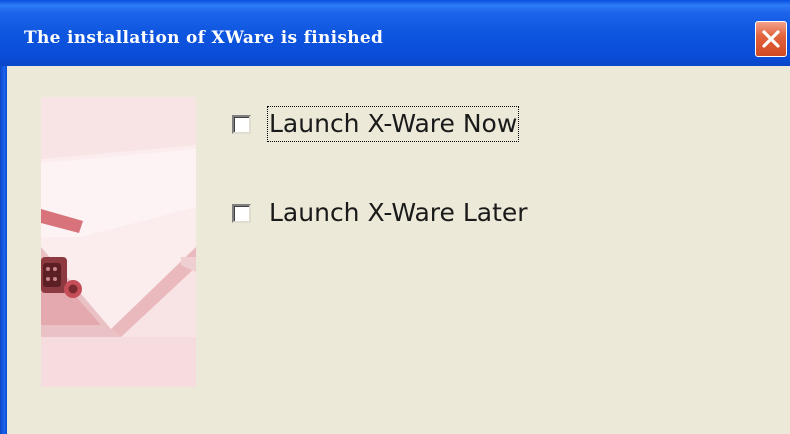  I want to click on window-title: The installation of XWare is finished, so click(204, 38).